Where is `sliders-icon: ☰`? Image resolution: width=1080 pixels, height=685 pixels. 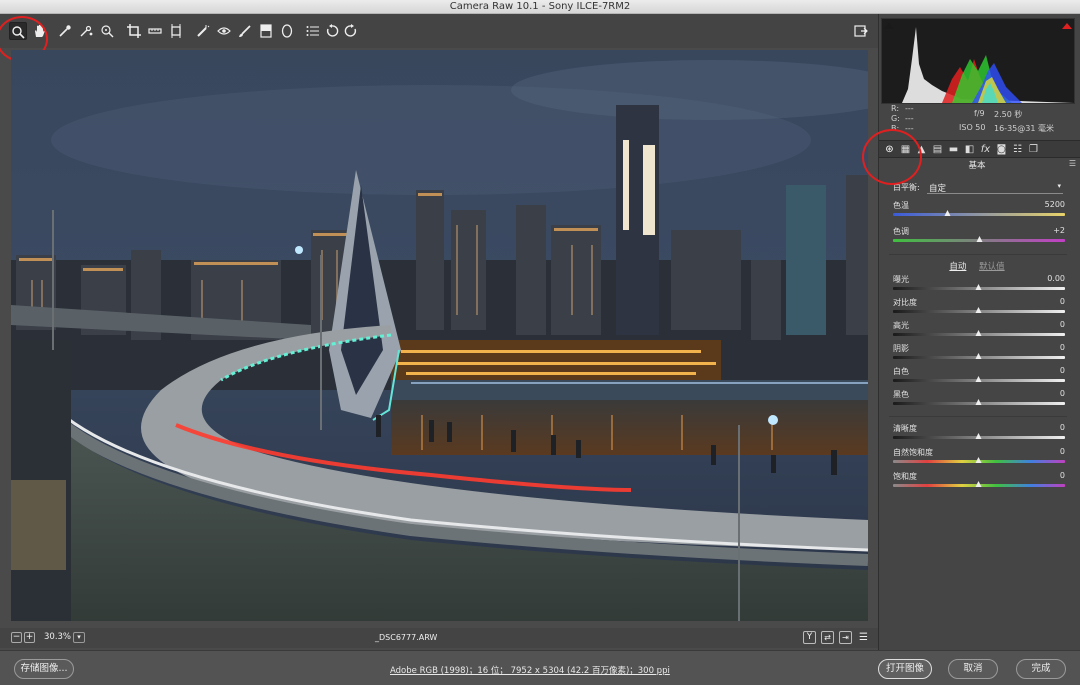
sliders-icon: ☰ is located at coordinates (863, 637).